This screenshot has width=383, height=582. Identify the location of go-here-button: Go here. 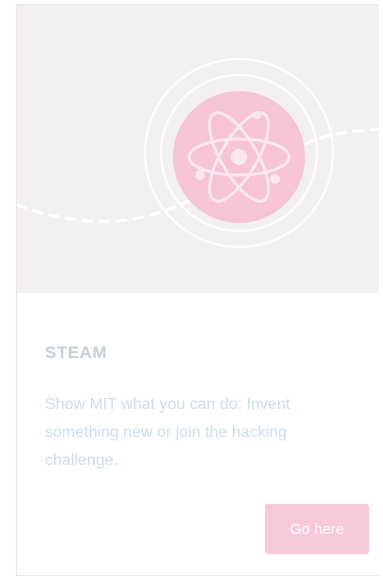
(317, 529).